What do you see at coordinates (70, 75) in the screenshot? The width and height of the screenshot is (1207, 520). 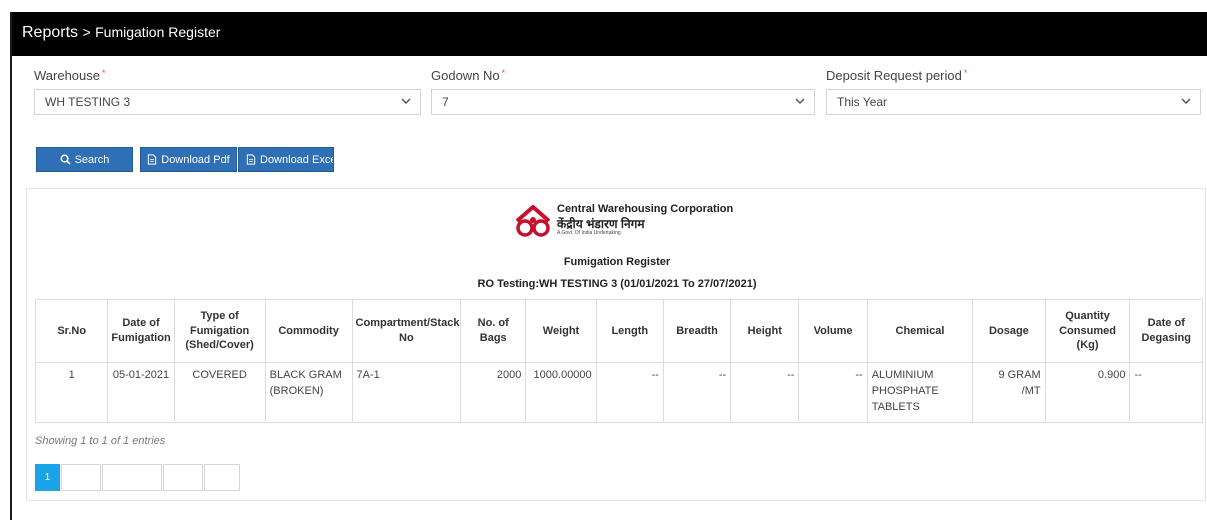 I see `warehouse-label: Warehouse *` at bounding box center [70, 75].